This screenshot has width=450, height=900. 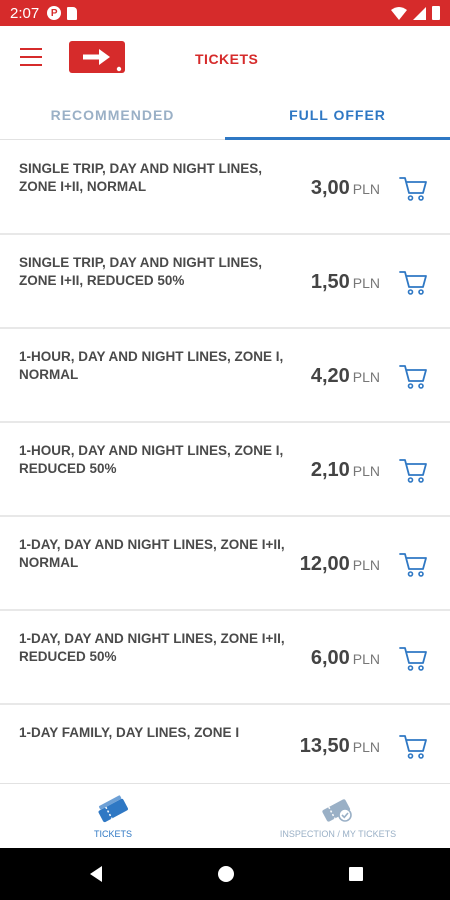 I want to click on ticket-price: 4,20 PLN, so click(x=345, y=376).